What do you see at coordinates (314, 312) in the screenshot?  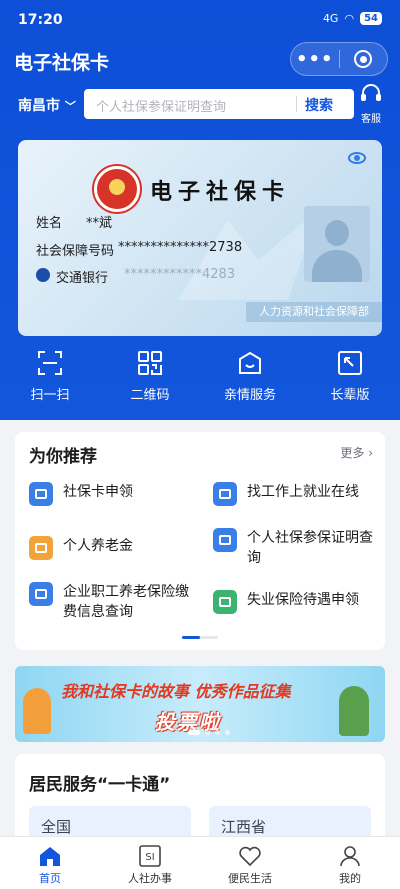 I see `card-issuer: 人力资源和社会保障部` at bounding box center [314, 312].